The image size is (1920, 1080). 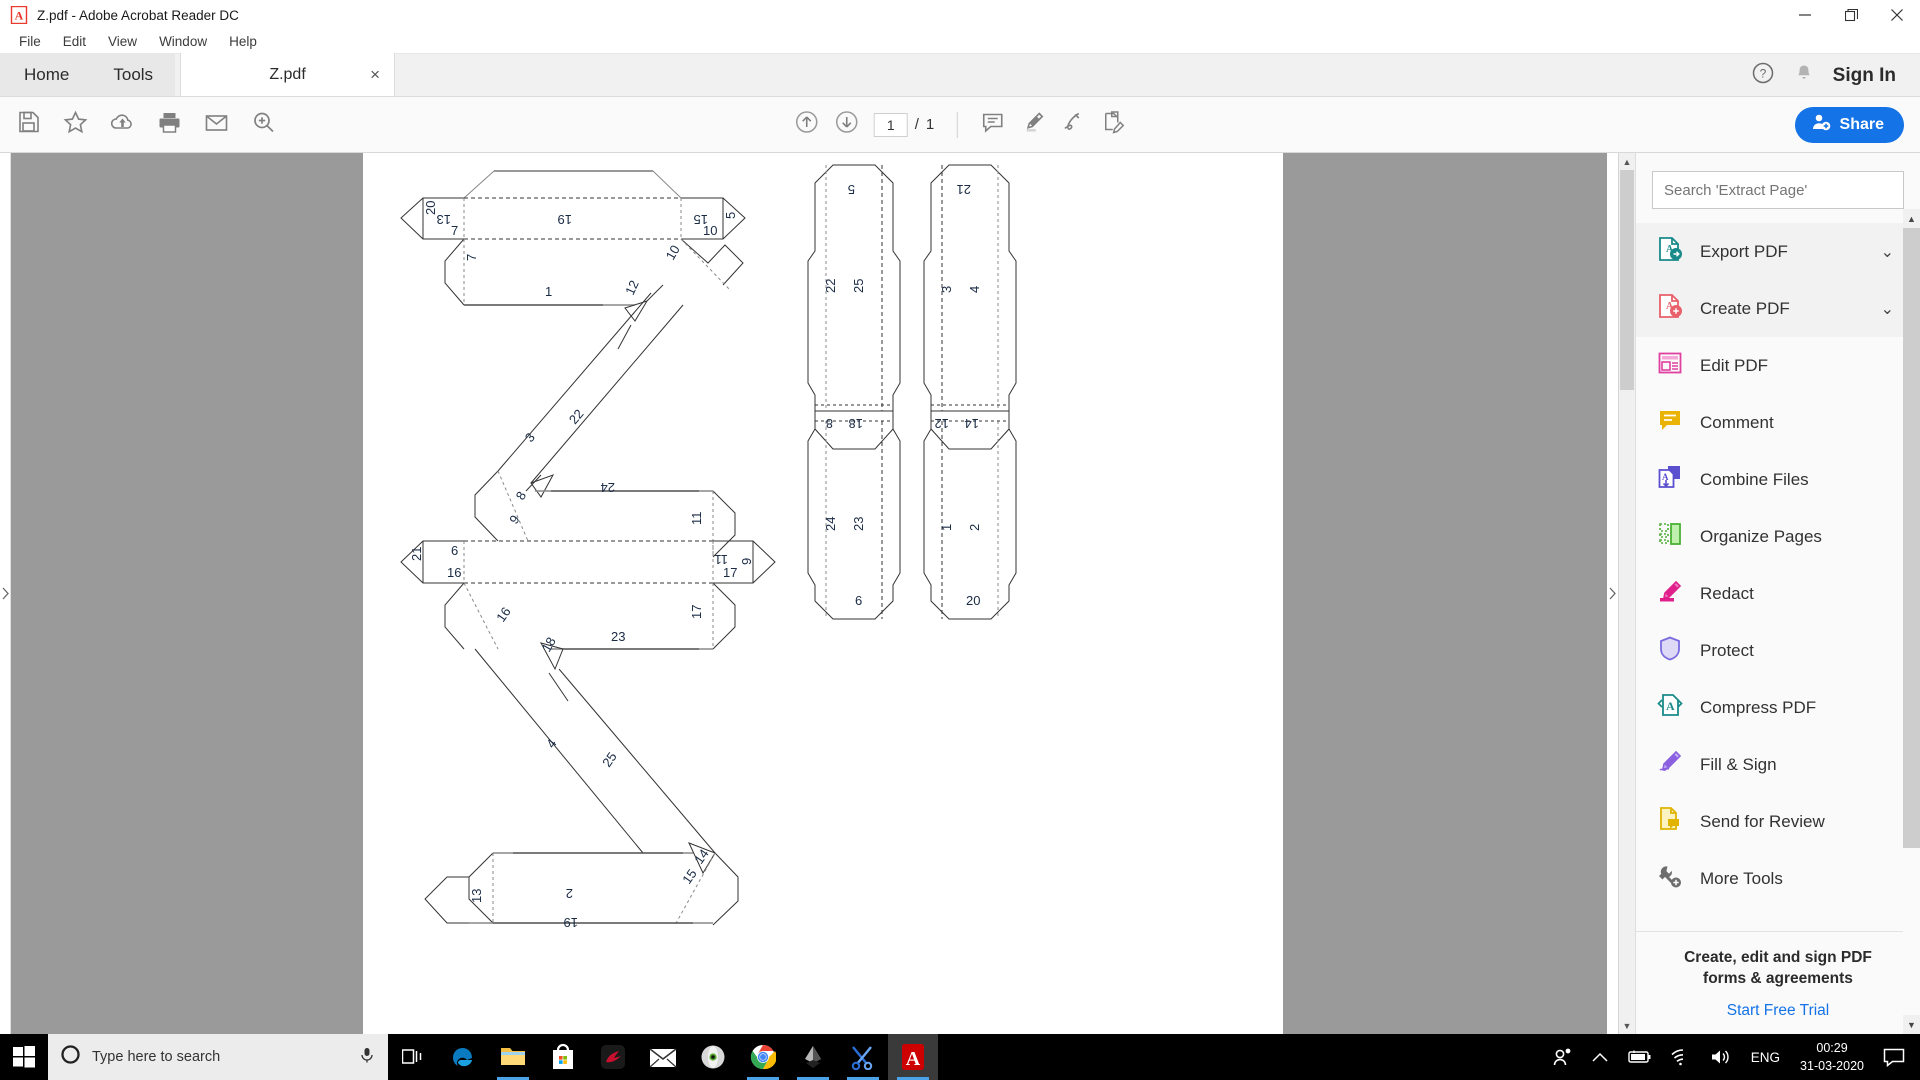 I want to click on scroll-down-icon: ▼, so click(x=1627, y=1025).